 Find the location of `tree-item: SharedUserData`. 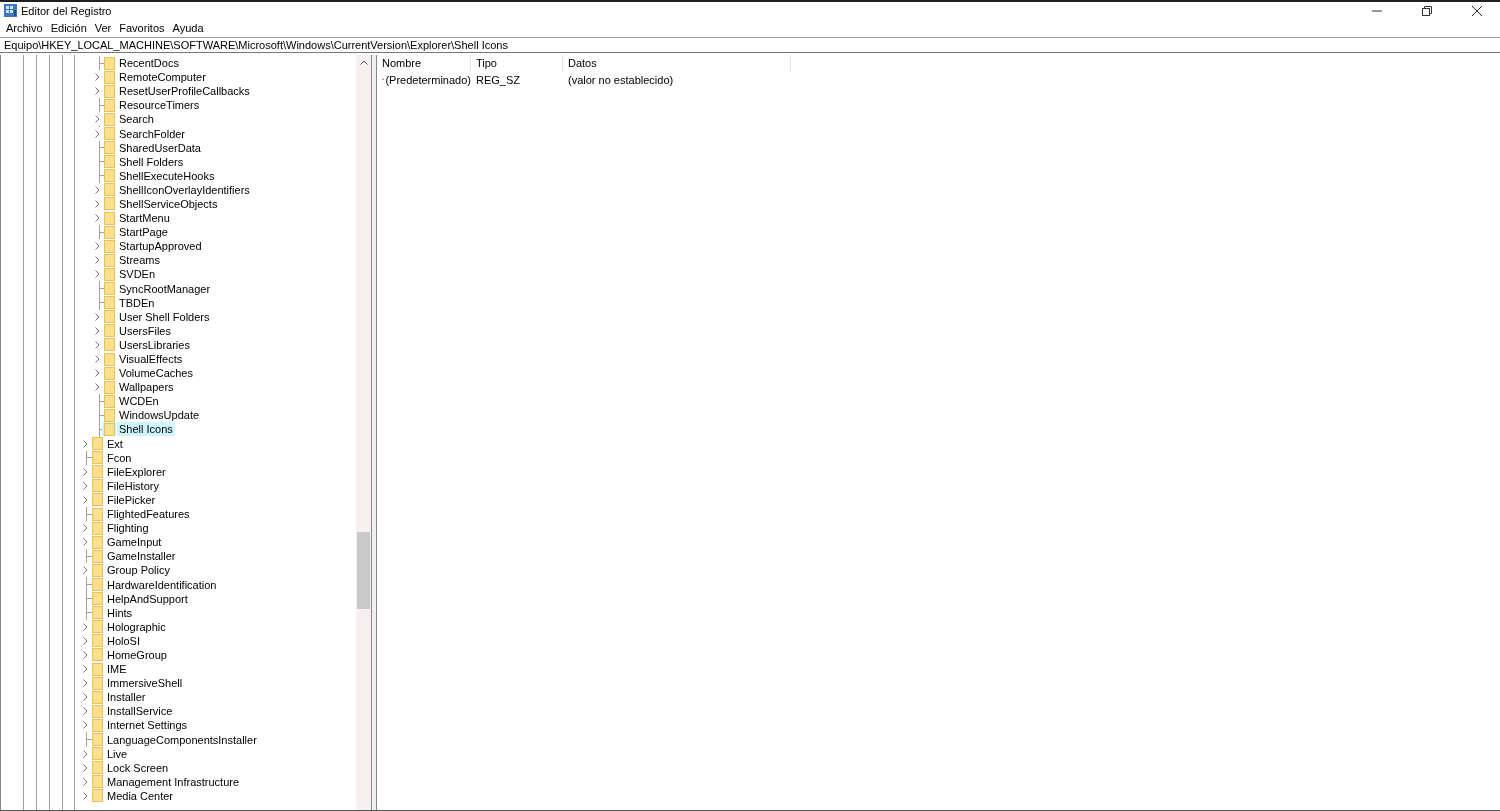

tree-item: SharedUserData is located at coordinates (160, 147).